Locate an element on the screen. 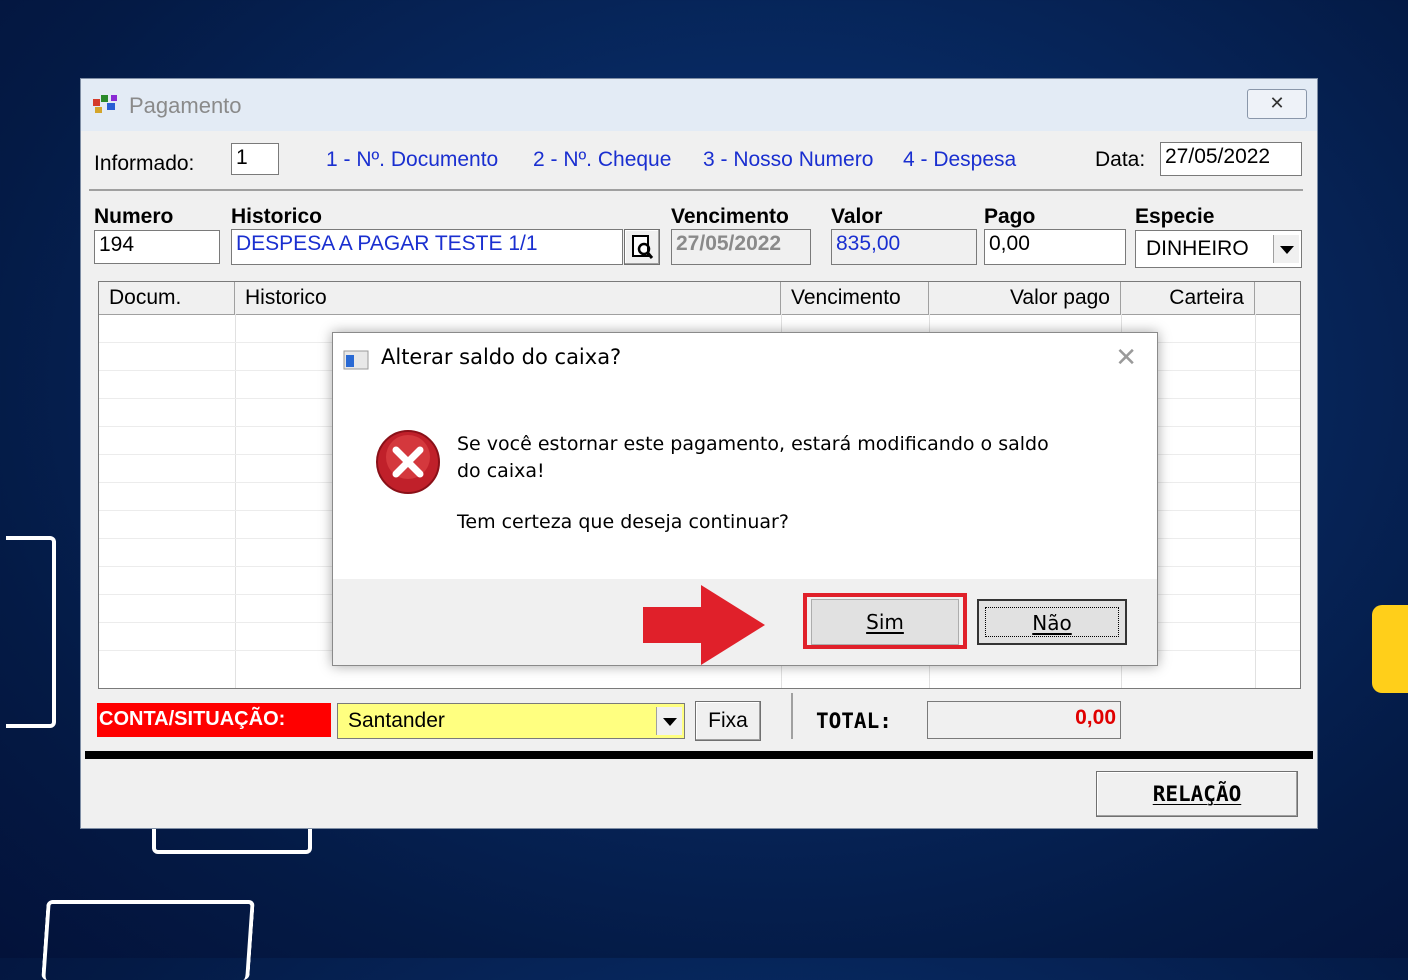  especie-value: DINHEIRO is located at coordinates (1197, 248).